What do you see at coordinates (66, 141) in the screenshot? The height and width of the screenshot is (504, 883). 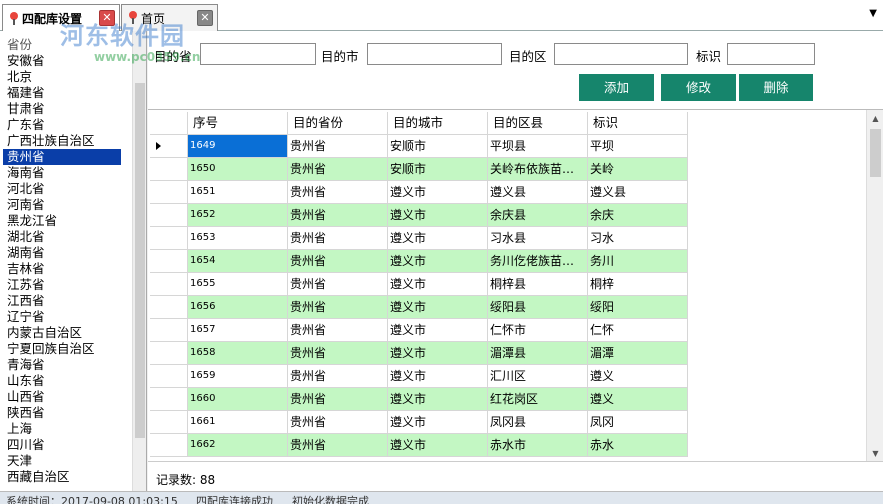 I see `province-item: 广西壮族自治区` at bounding box center [66, 141].